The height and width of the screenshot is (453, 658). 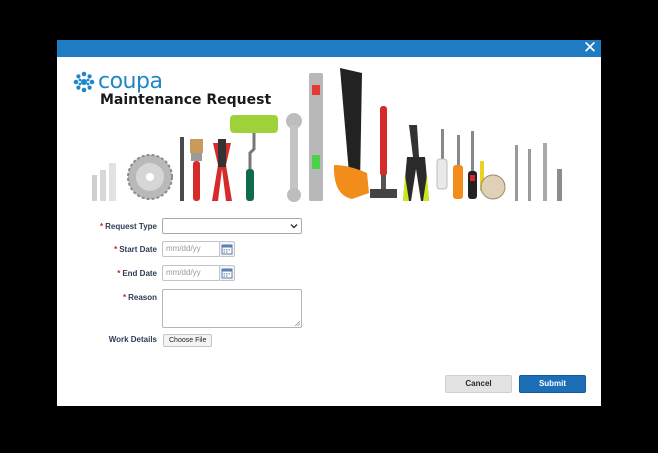 What do you see at coordinates (196, 170) in the screenshot?
I see `paintbrush-icon` at bounding box center [196, 170].